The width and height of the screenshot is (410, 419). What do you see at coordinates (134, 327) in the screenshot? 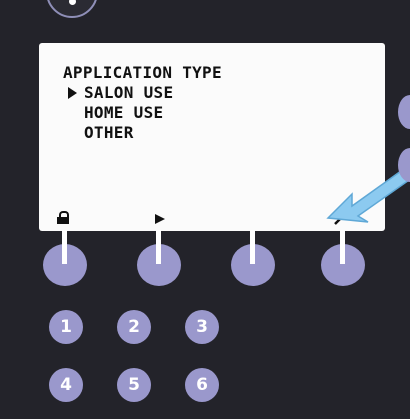
I see `number-key-2: 2` at bounding box center [134, 327].